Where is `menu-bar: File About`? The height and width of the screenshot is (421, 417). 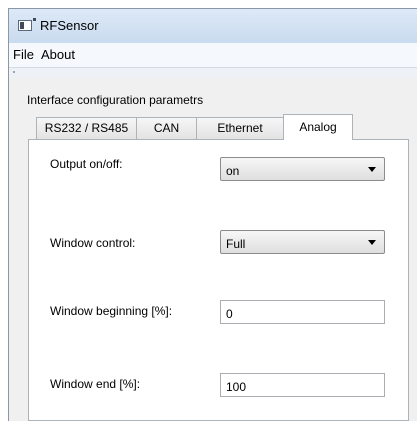
menu-bar: File About is located at coordinates (213, 55).